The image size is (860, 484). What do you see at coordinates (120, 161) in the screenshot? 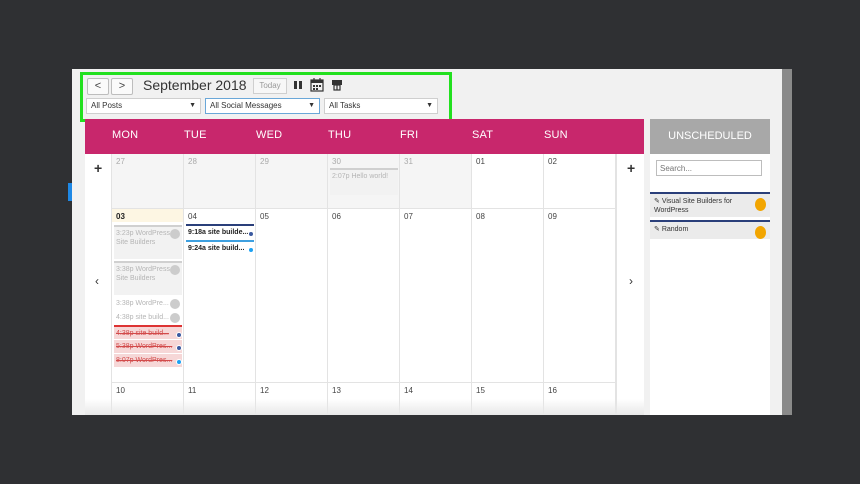
I see `day-number: 27` at bounding box center [120, 161].